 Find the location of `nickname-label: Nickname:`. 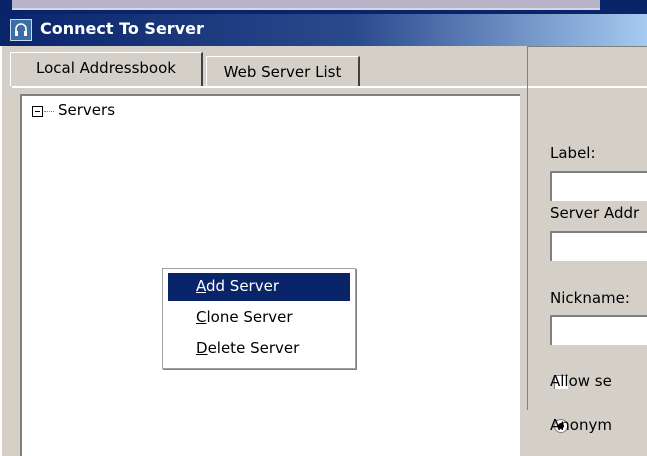

nickname-label: Nickname: is located at coordinates (590, 298).